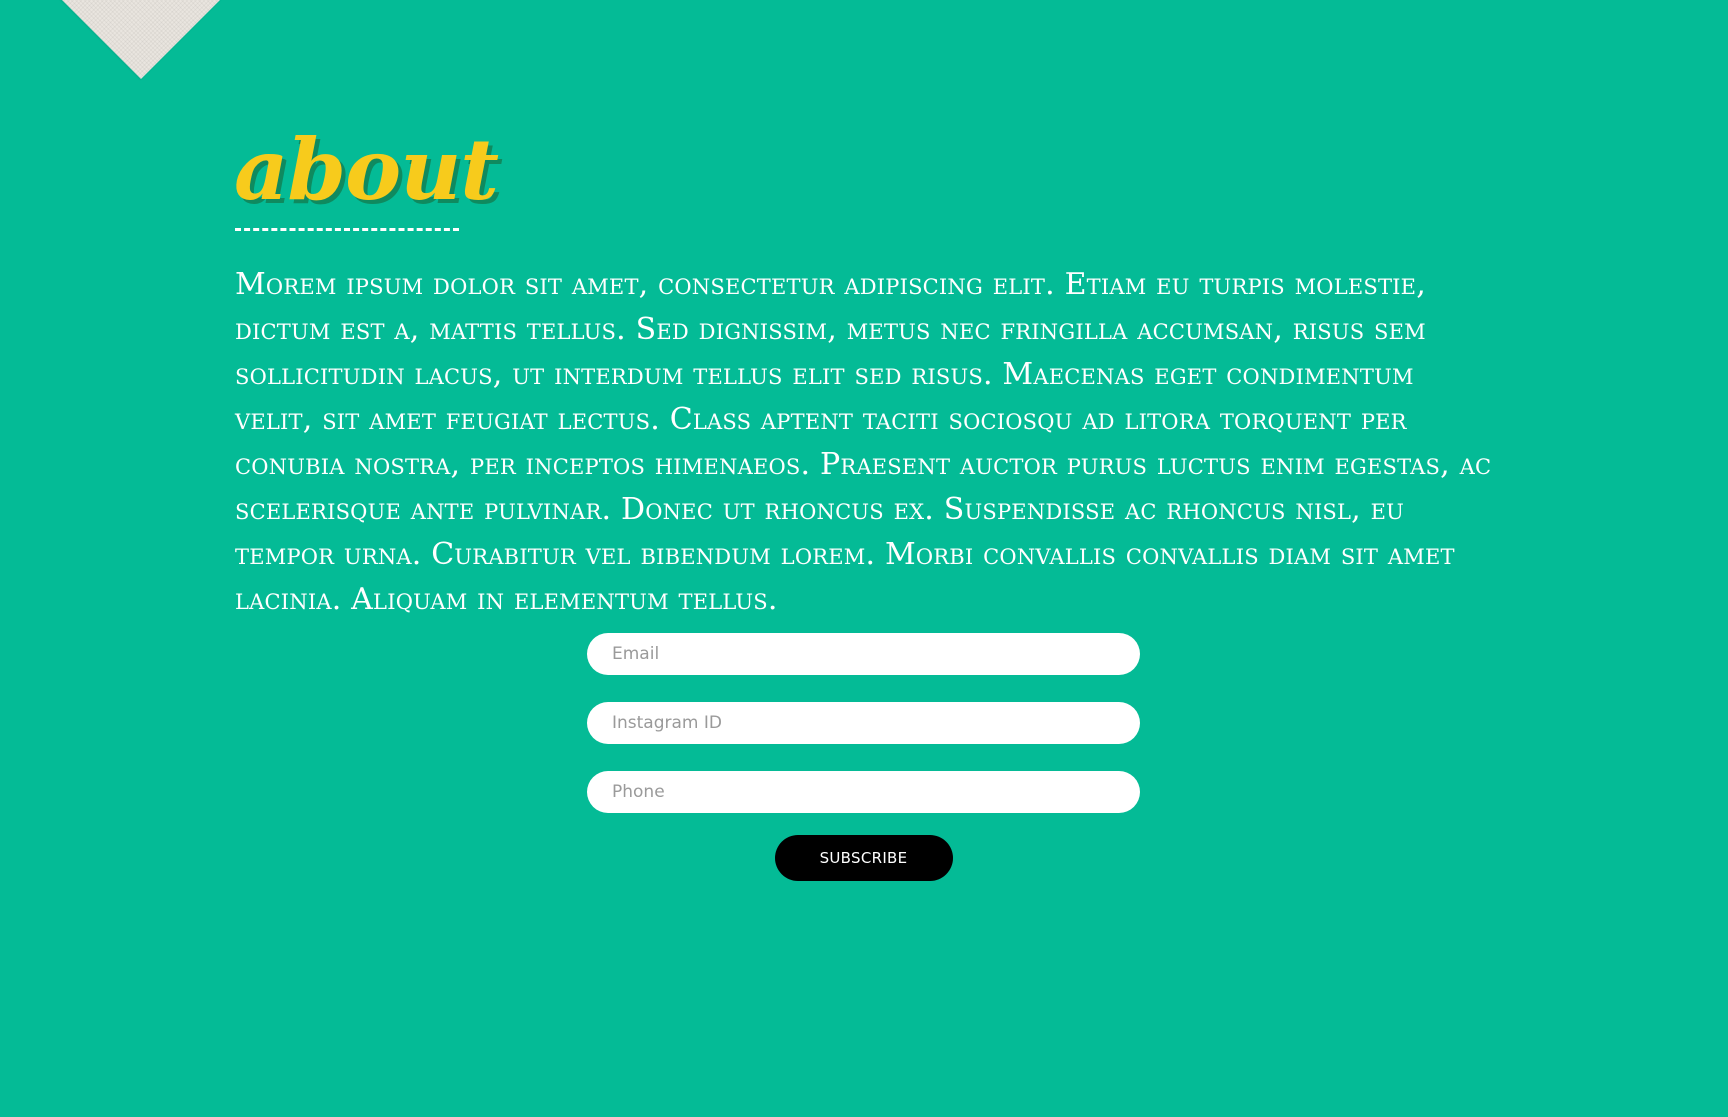 The height and width of the screenshot is (1117, 1728). What do you see at coordinates (863, 654) in the screenshot?
I see `email-input` at bounding box center [863, 654].